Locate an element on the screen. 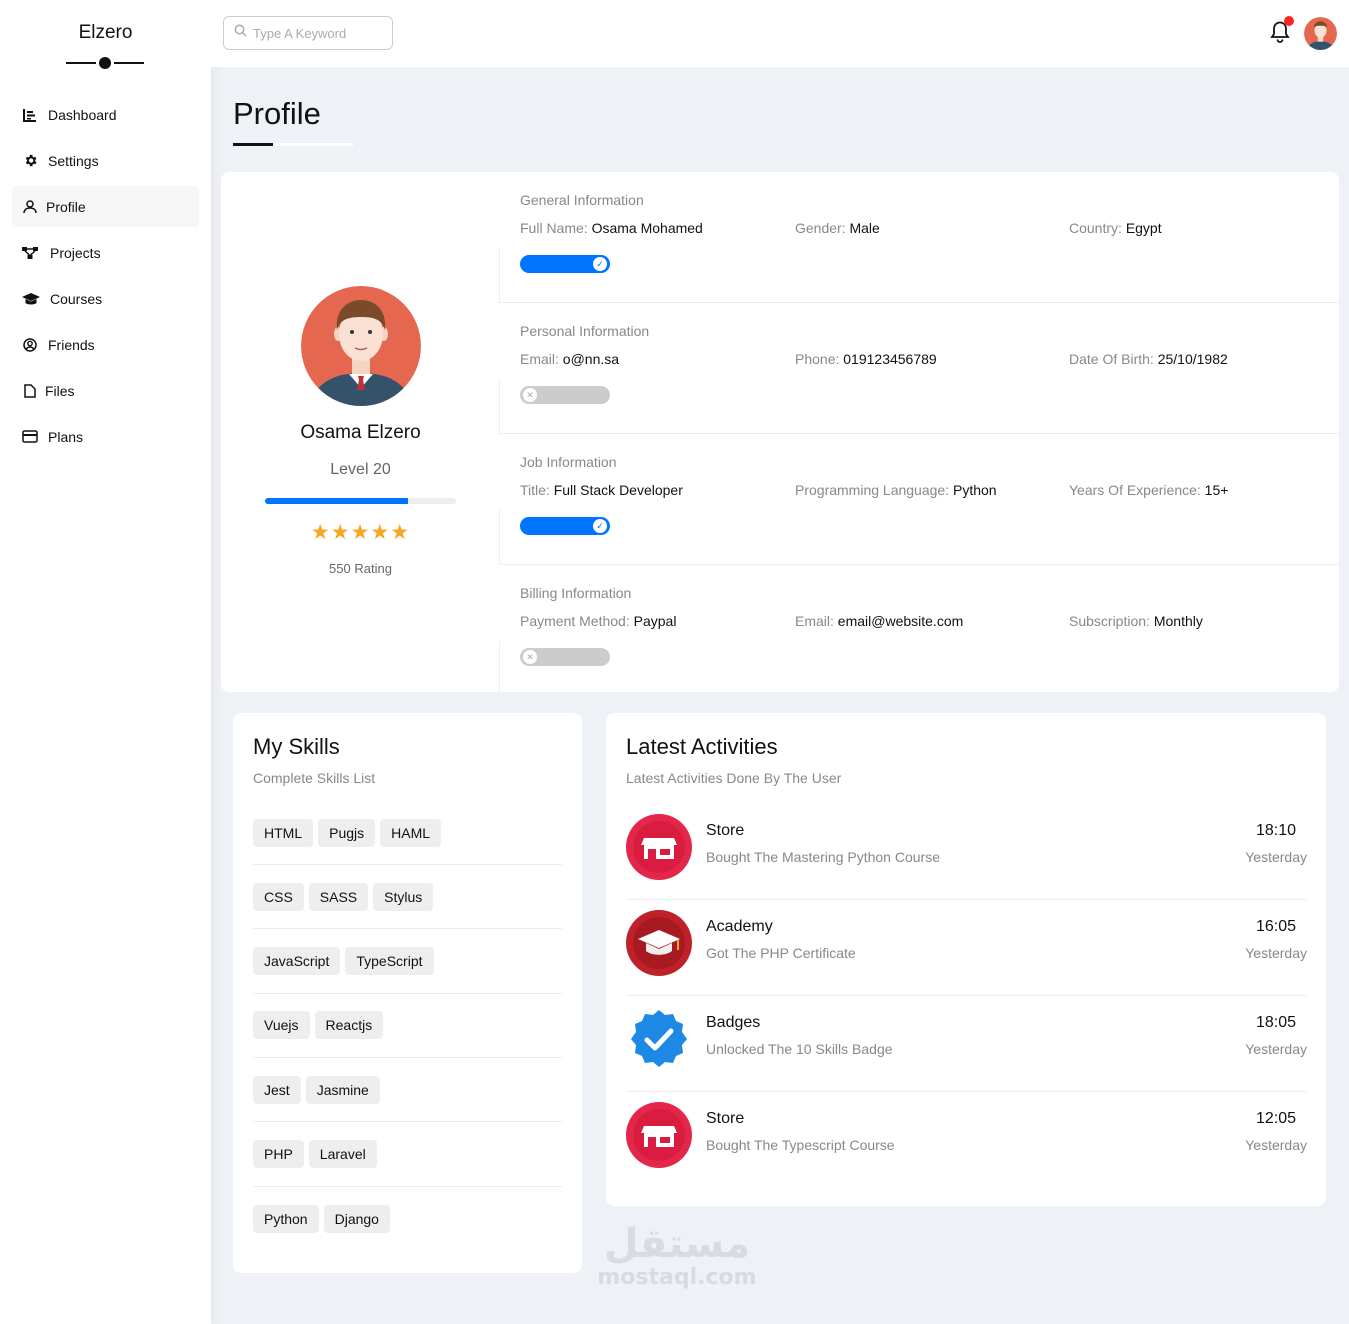 The width and height of the screenshot is (1349, 1324). activity-time: 16:05 is located at coordinates (1275, 926).